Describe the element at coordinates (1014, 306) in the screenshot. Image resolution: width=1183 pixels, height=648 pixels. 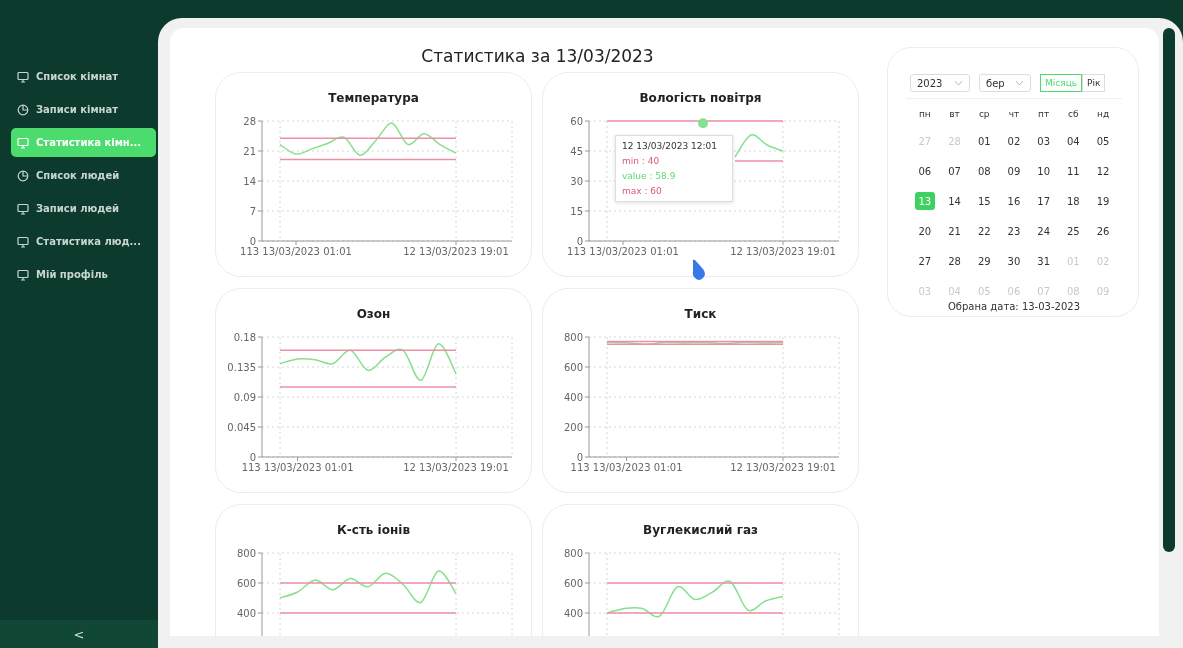
I see `selected-date: Обрана дата: 13-03-2023` at that location.